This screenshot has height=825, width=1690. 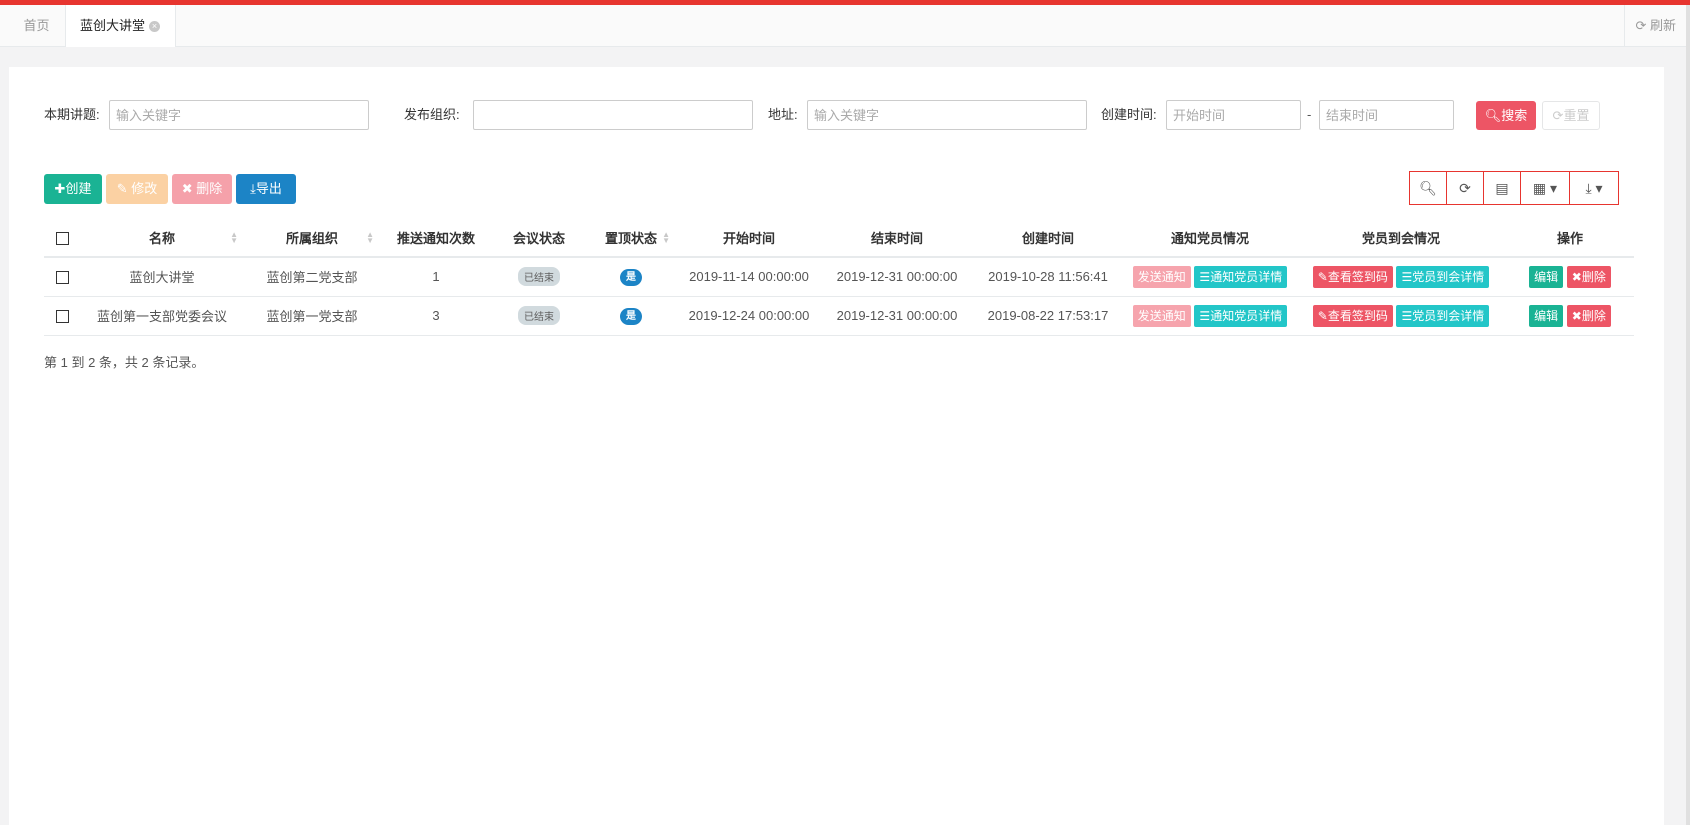 What do you see at coordinates (947, 115) in the screenshot?
I see `address-input` at bounding box center [947, 115].